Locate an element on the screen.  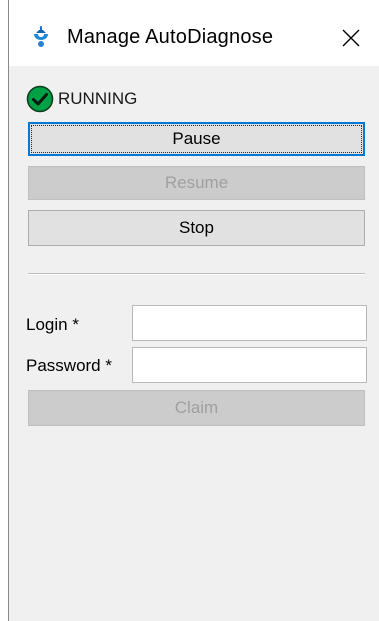
status-indicator: RUNNING is located at coordinates (81, 99).